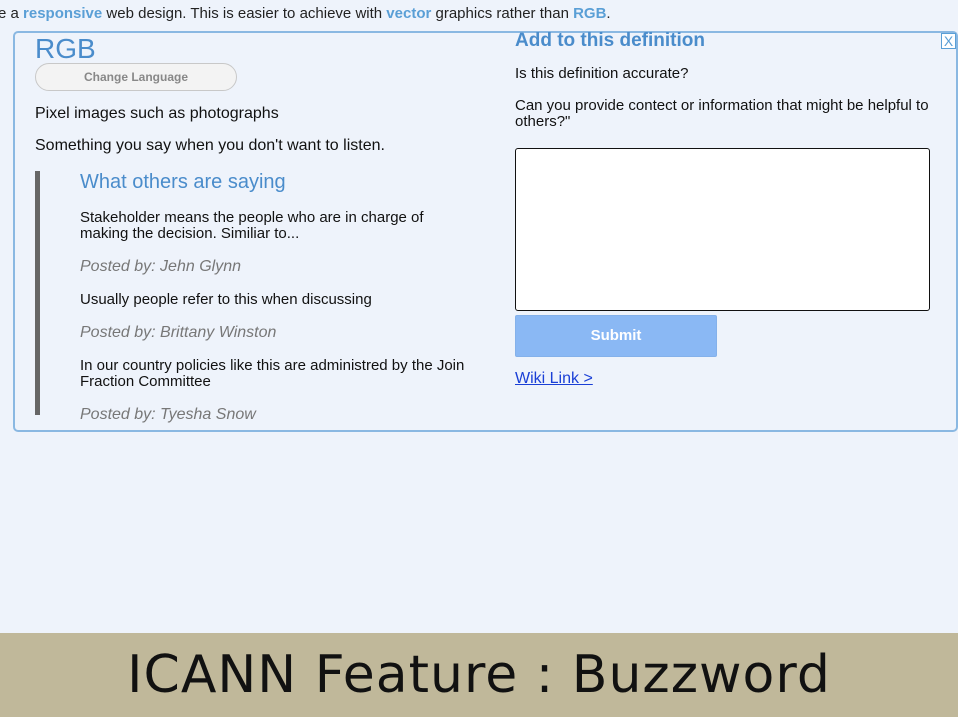 This screenshot has width=958, height=717. What do you see at coordinates (160, 266) in the screenshot?
I see `comment-poster: Posted by: Jehn Glynn` at bounding box center [160, 266].